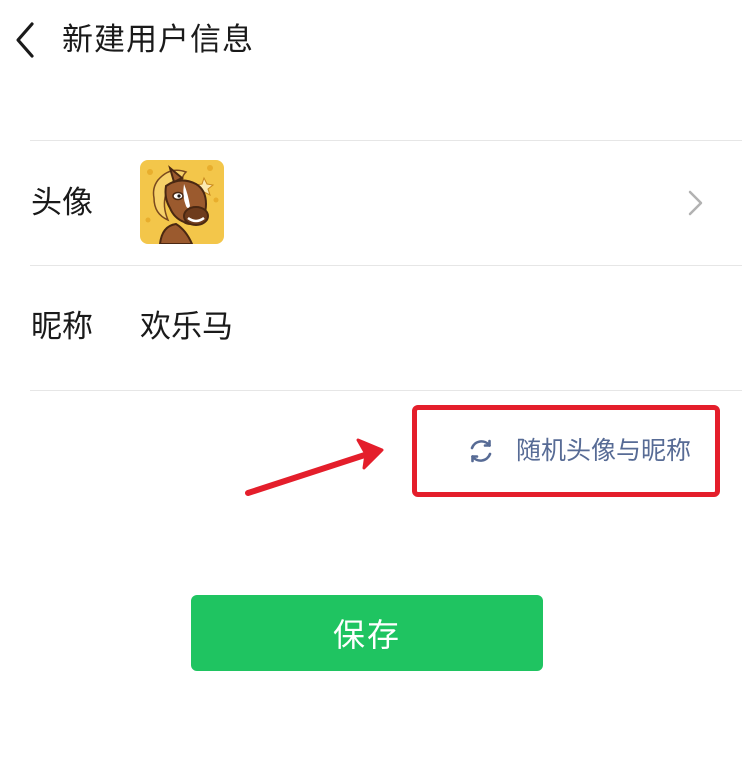 The image size is (742, 758). What do you see at coordinates (186, 327) in the screenshot?
I see `nickname-value: 欢乐马` at bounding box center [186, 327].